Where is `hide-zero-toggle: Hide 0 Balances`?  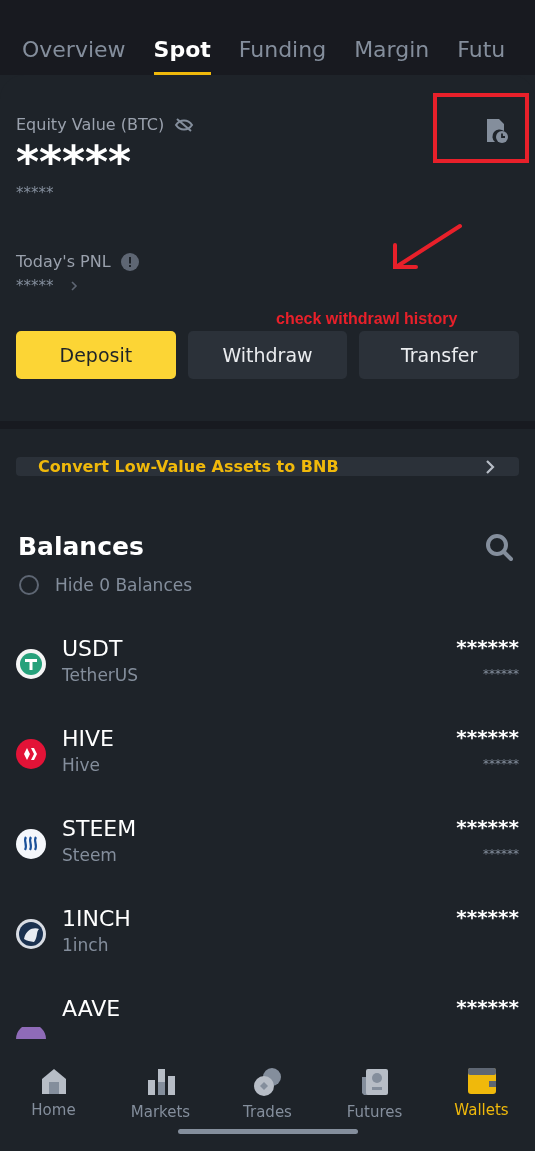
hide-zero-toggle: Hide 0 Balances is located at coordinates (104, 585).